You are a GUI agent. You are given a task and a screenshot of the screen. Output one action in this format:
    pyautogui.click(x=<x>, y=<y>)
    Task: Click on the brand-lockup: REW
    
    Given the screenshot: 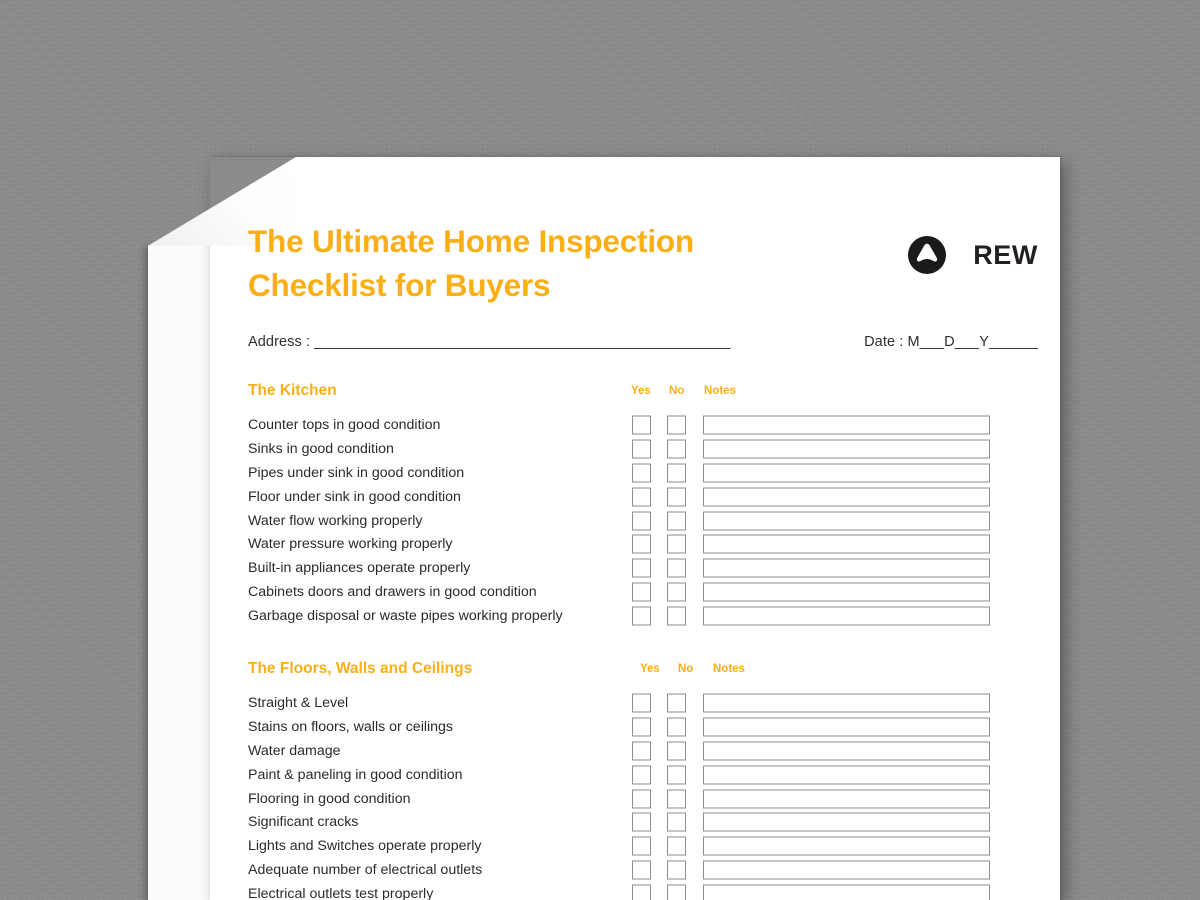 What is the action you would take?
    pyautogui.click(x=972, y=247)
    